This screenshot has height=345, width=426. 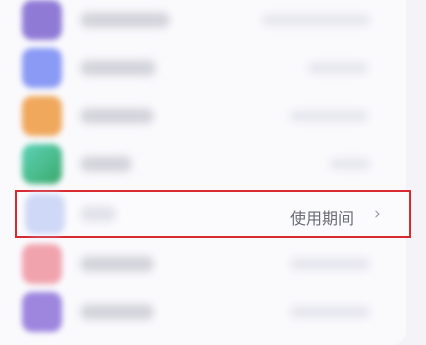 What do you see at coordinates (322, 218) in the screenshot?
I see `usage-period-value: 使用期间` at bounding box center [322, 218].